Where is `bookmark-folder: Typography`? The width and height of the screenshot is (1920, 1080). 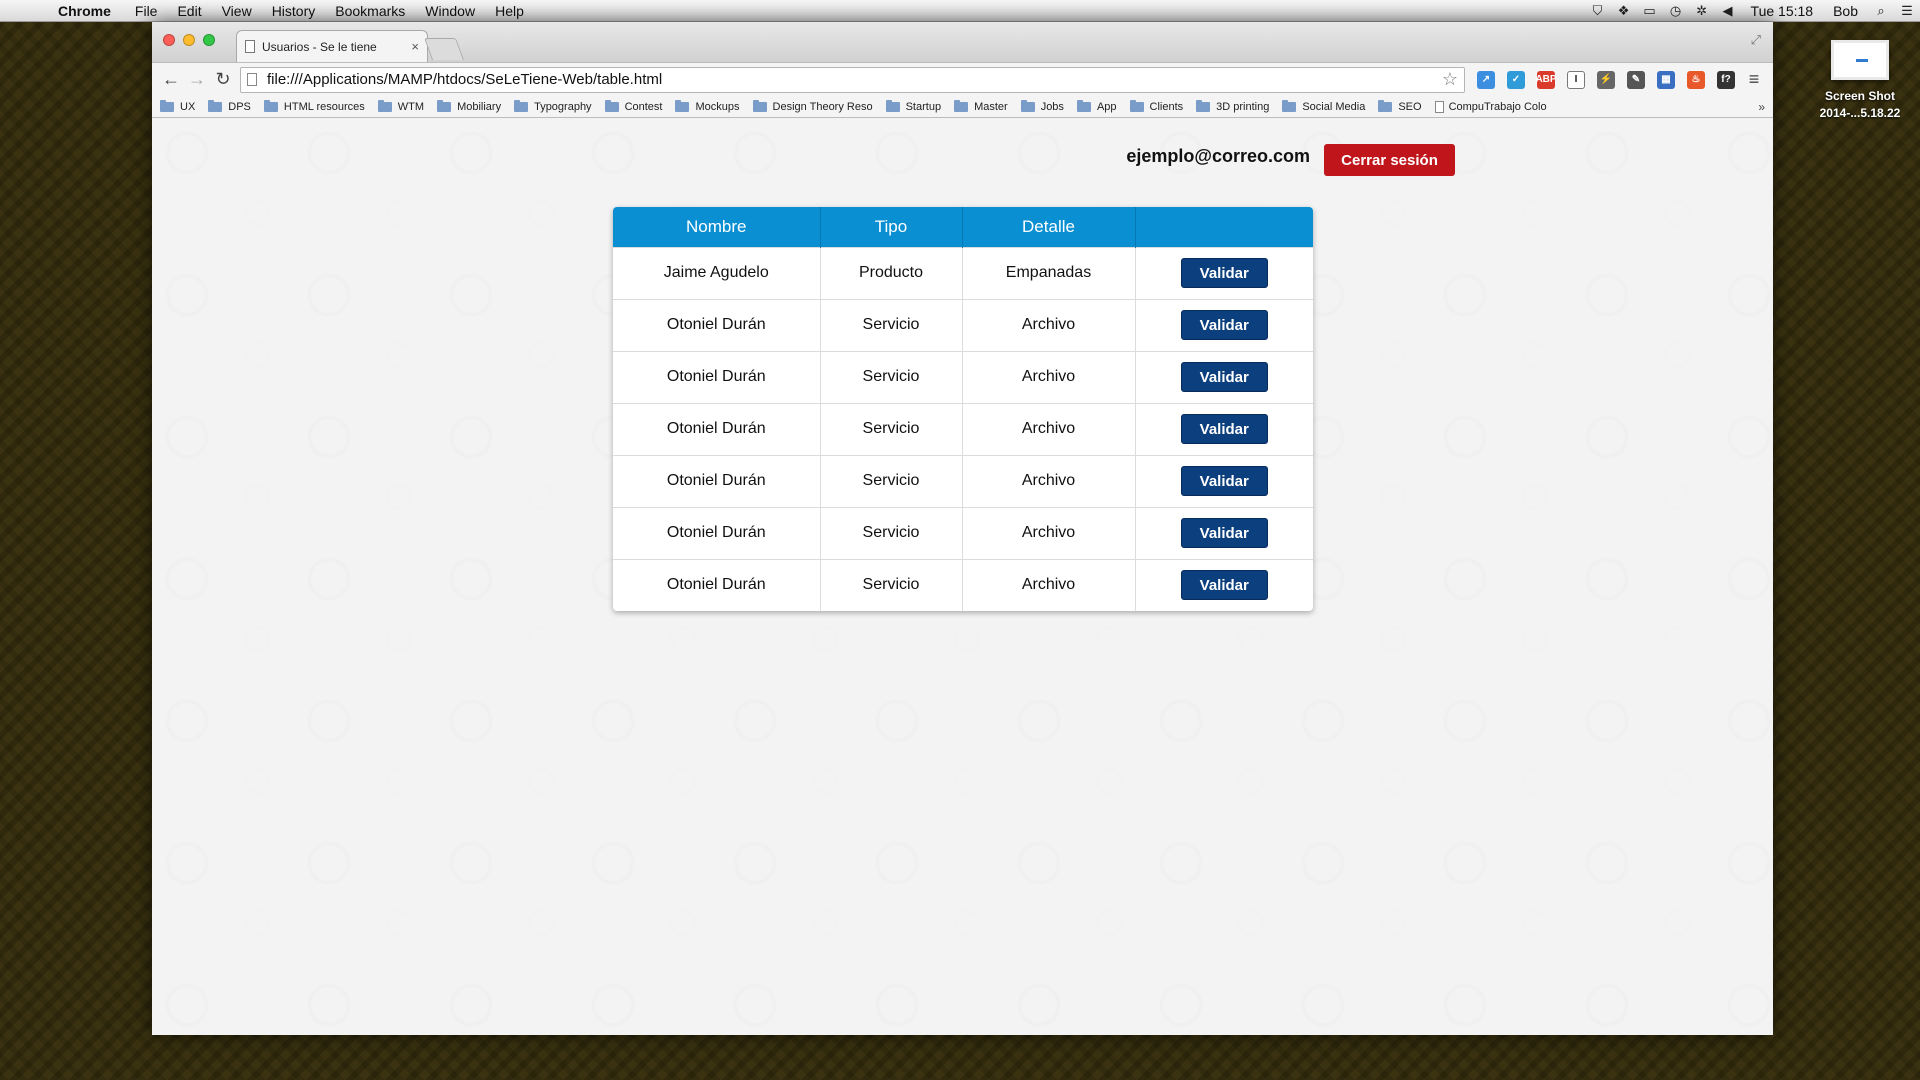 bookmark-folder: Typography is located at coordinates (553, 106).